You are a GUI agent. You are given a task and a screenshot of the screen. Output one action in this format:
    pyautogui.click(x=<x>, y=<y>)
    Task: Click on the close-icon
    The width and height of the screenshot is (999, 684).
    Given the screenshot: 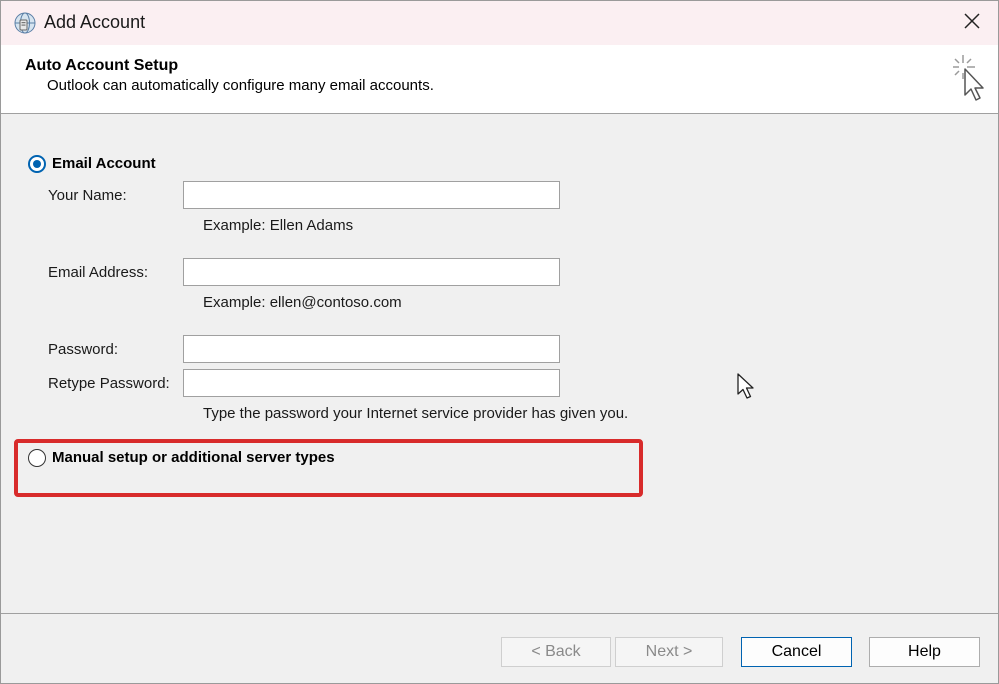 What is the action you would take?
    pyautogui.click(x=972, y=23)
    